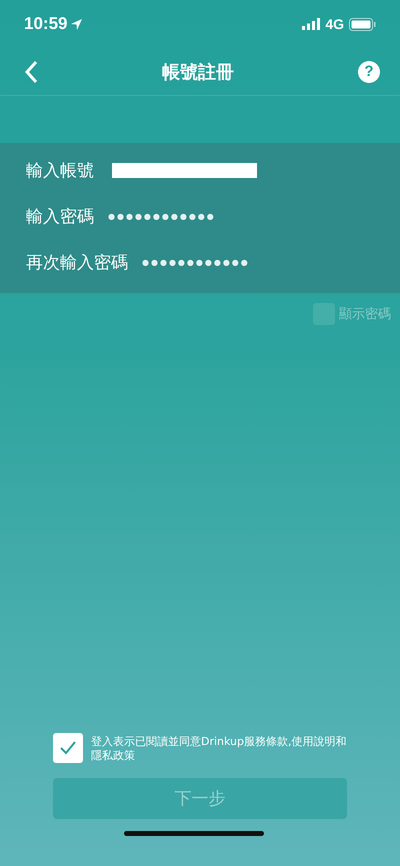 This screenshot has width=400, height=866. What do you see at coordinates (334, 24) in the screenshot?
I see `network-label: 4G` at bounding box center [334, 24].